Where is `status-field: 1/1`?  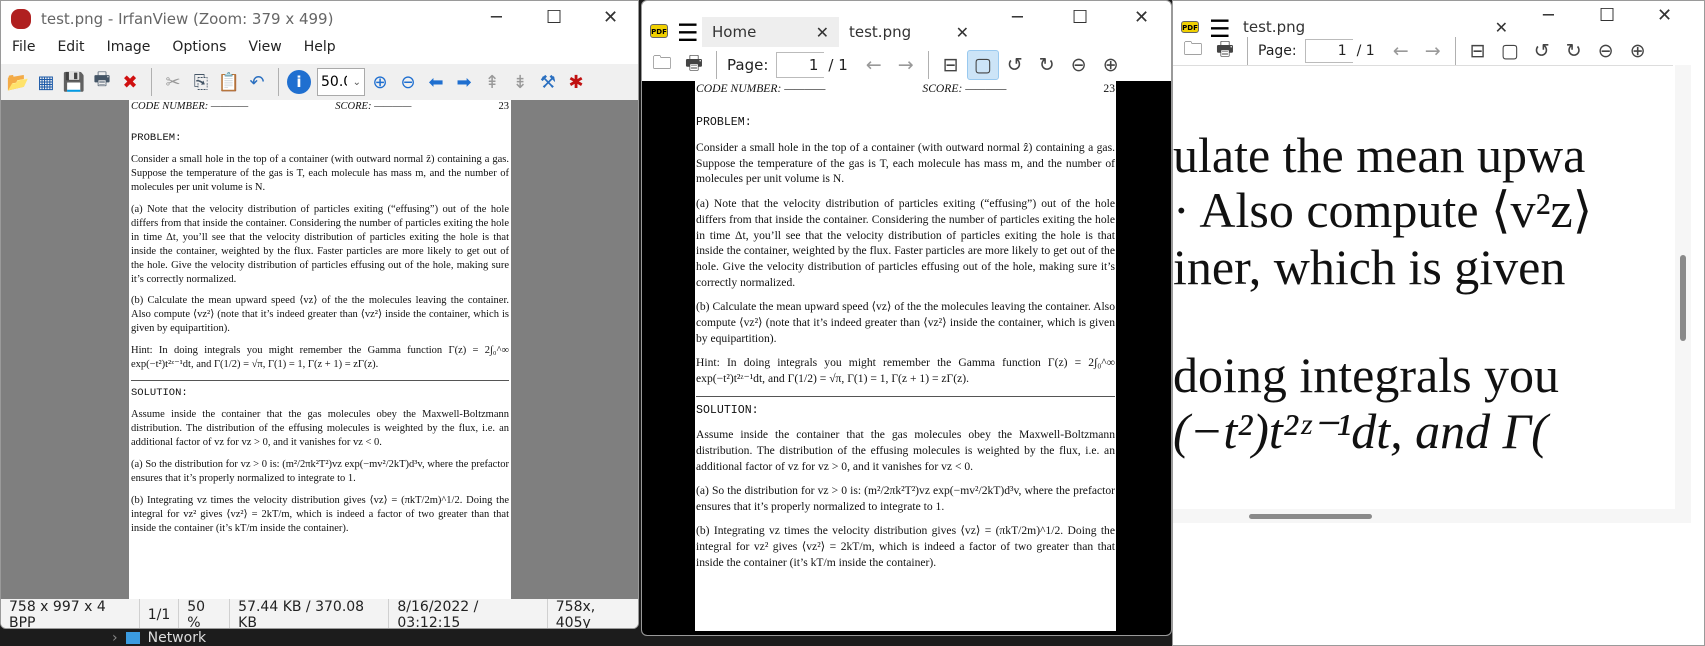
status-field: 1/1 is located at coordinates (160, 613).